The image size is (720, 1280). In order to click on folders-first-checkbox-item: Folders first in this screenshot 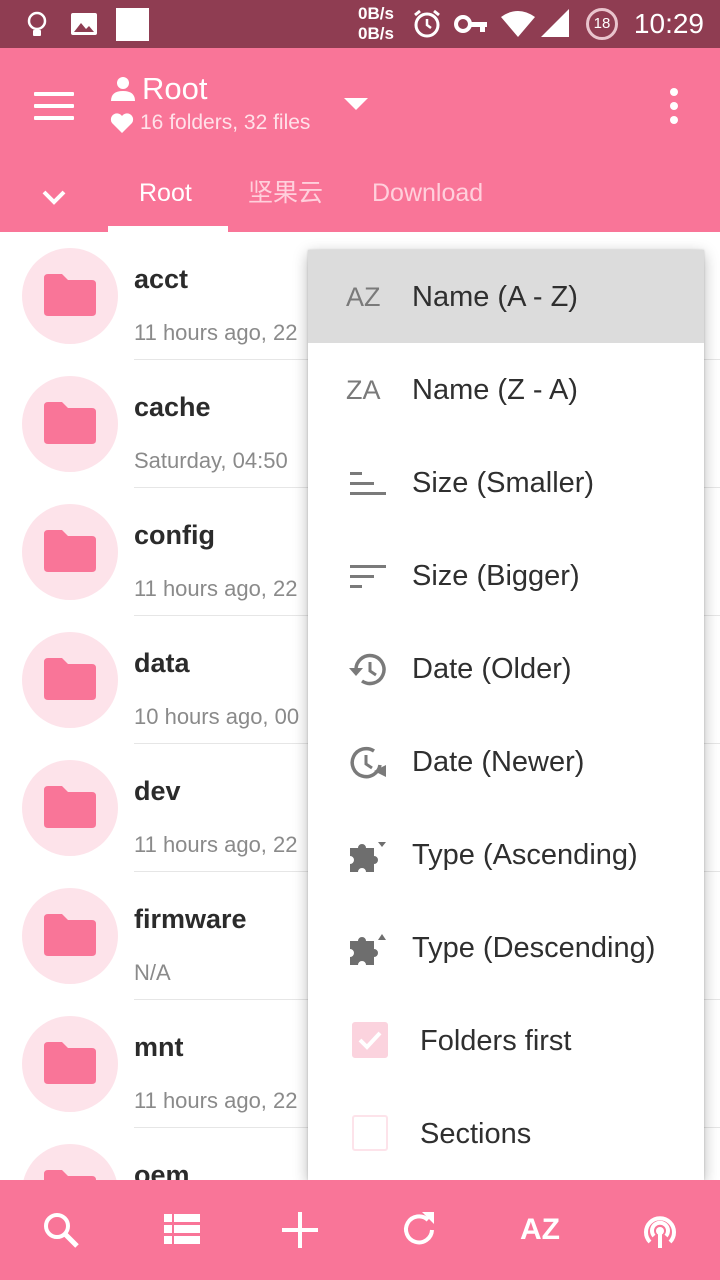, I will do `click(506, 1040)`.